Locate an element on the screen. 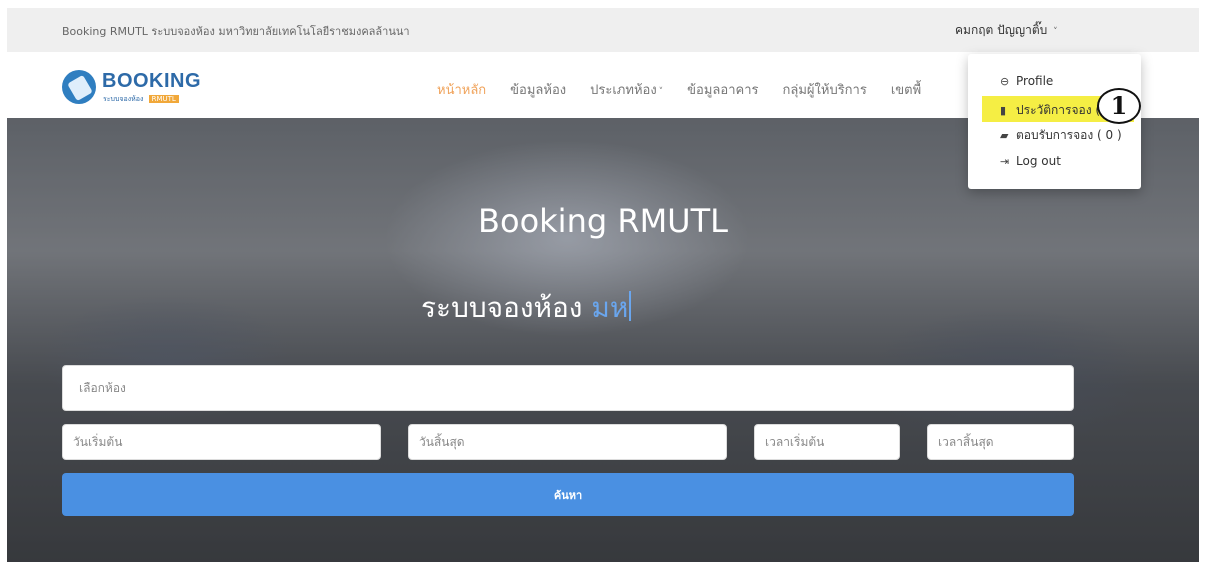 Image resolution: width=1206 pixels, height=562 pixels. typing-cursor is located at coordinates (630, 306).